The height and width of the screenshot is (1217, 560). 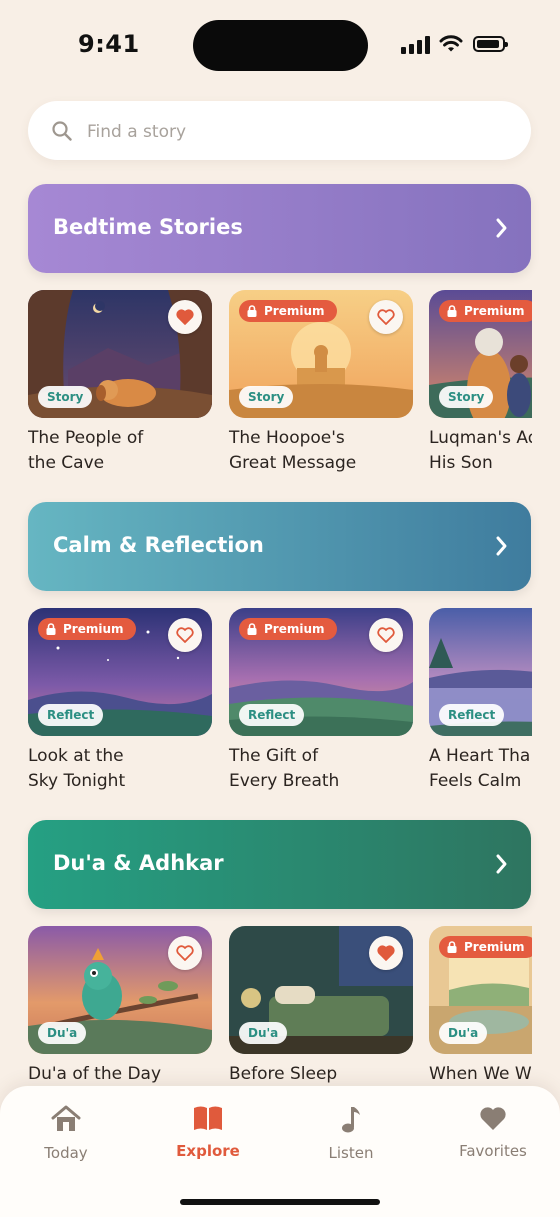 What do you see at coordinates (493, 1118) in the screenshot?
I see `heart-icon` at bounding box center [493, 1118].